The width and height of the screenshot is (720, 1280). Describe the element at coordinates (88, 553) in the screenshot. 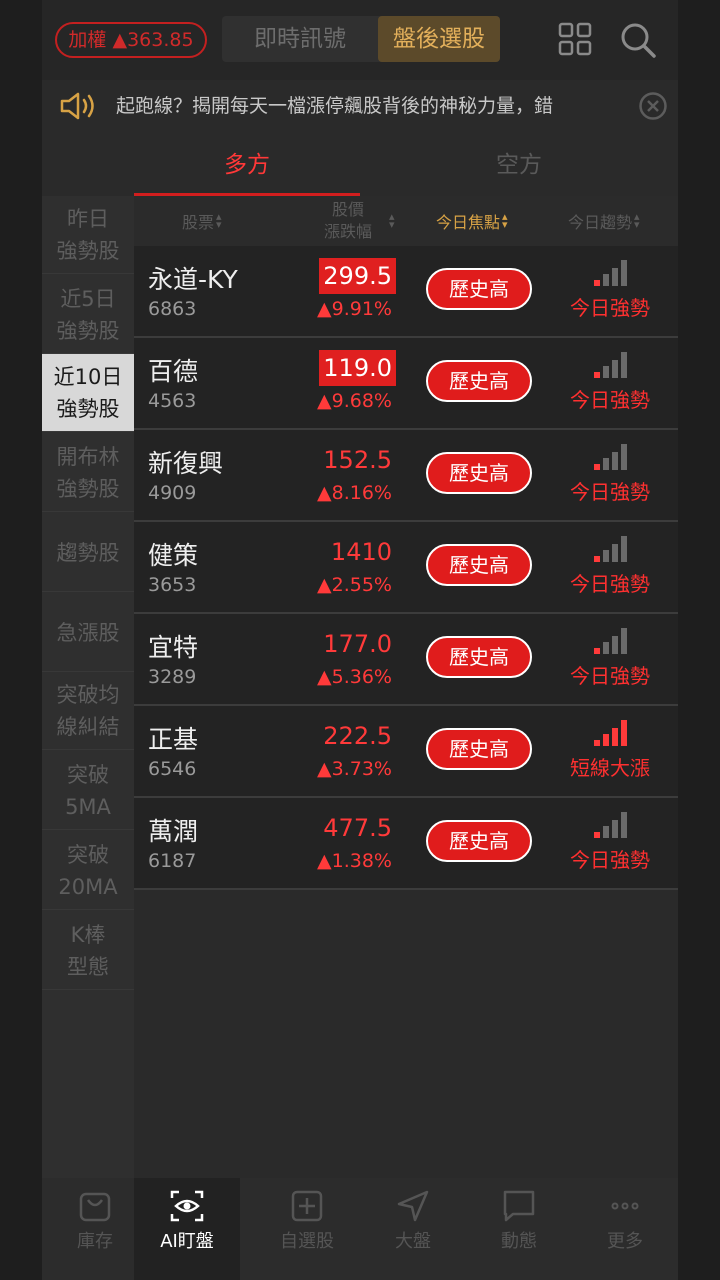

I see `category-item: 趨勢股` at that location.